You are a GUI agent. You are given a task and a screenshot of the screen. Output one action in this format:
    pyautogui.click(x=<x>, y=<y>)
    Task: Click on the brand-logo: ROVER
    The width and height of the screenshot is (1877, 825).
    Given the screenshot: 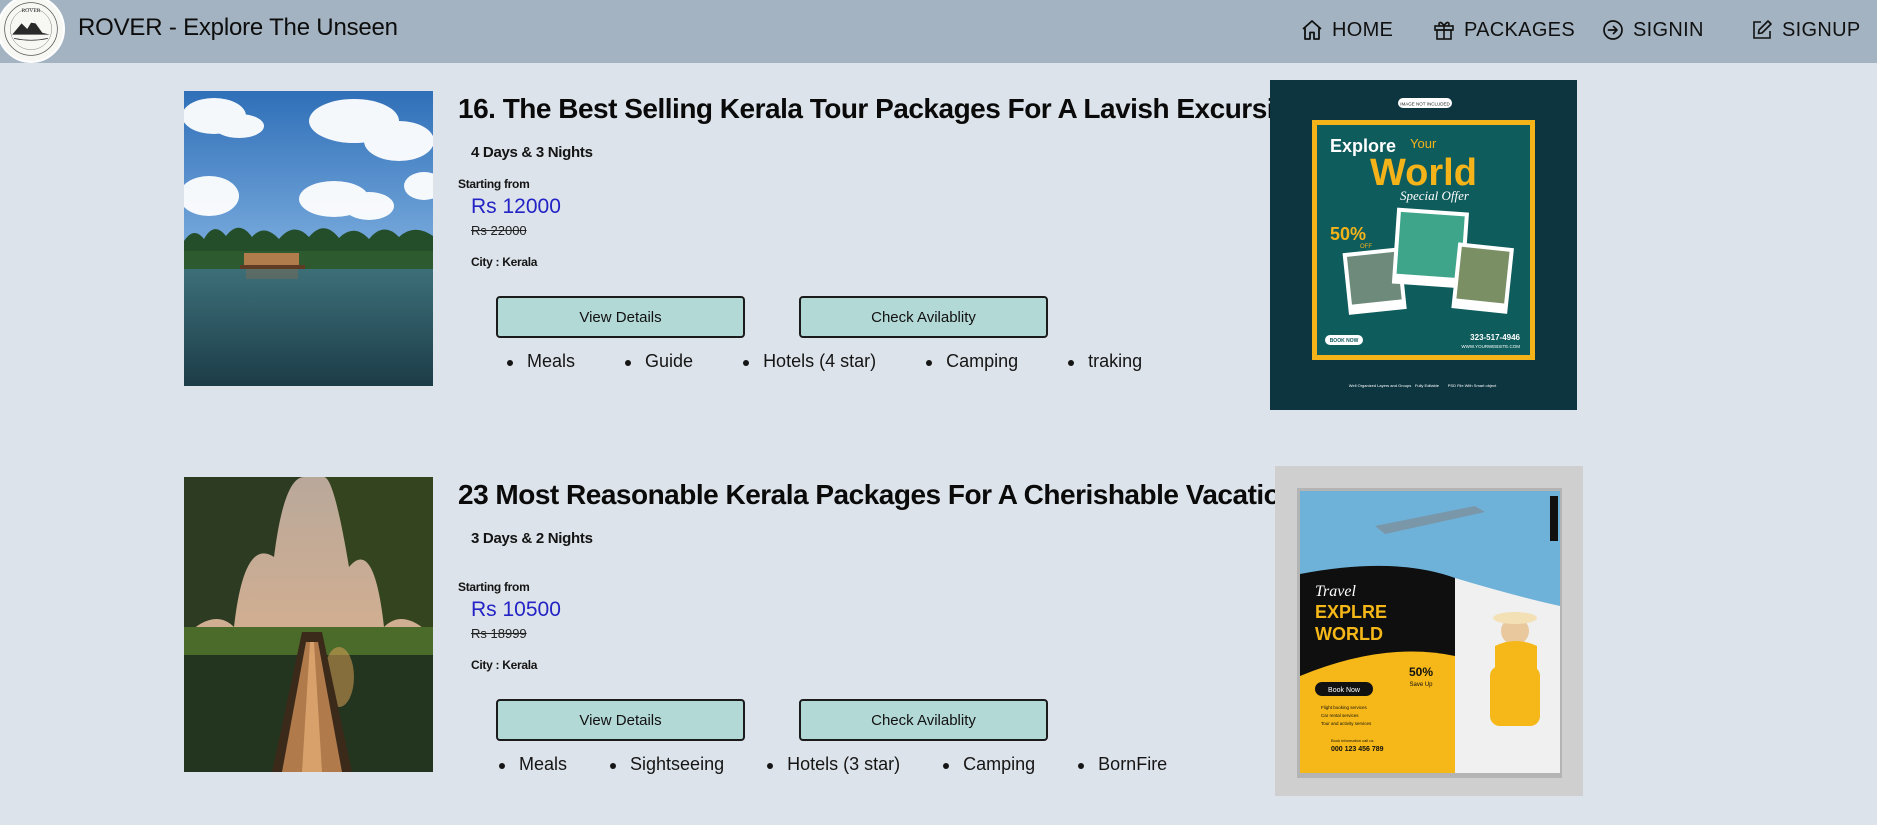 What is the action you would take?
    pyautogui.click(x=32, y=31)
    